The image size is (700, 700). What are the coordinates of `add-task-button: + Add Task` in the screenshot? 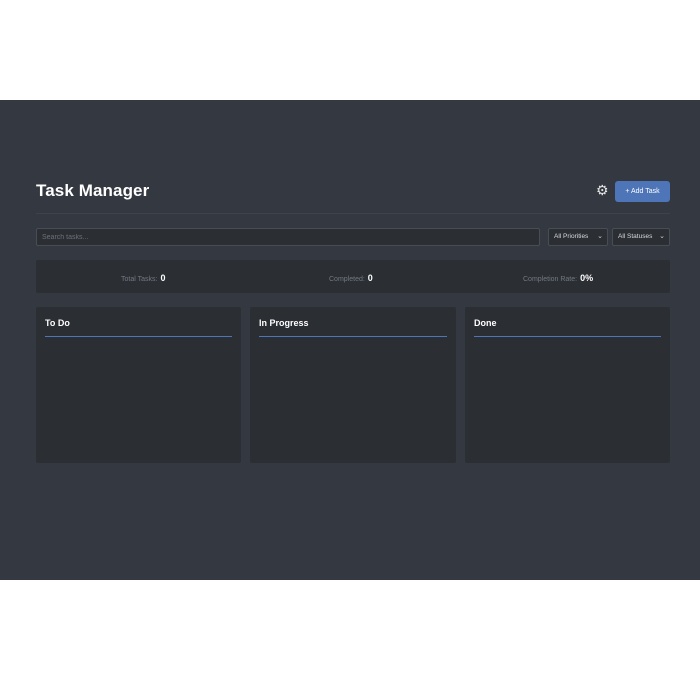 It's located at (642, 191).